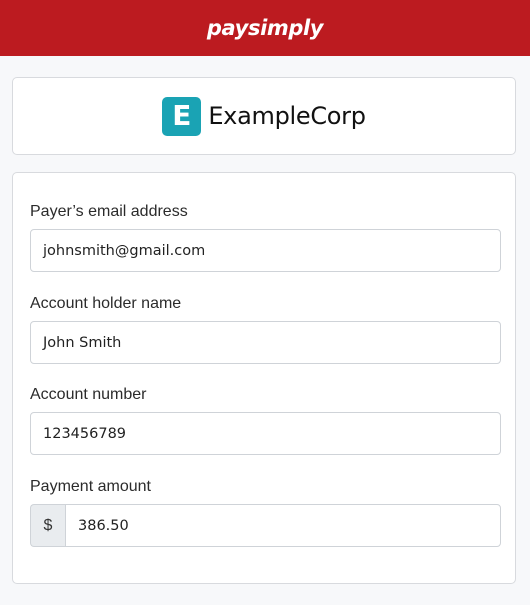  Describe the element at coordinates (90, 486) in the screenshot. I see `payment-amount-label: Payment amount` at that location.